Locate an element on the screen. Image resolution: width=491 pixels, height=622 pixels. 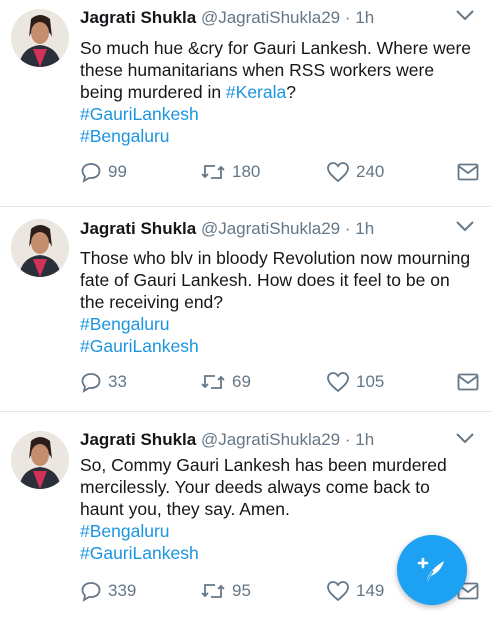
tweet-actions: 33 69 105 is located at coordinates (280, 382).